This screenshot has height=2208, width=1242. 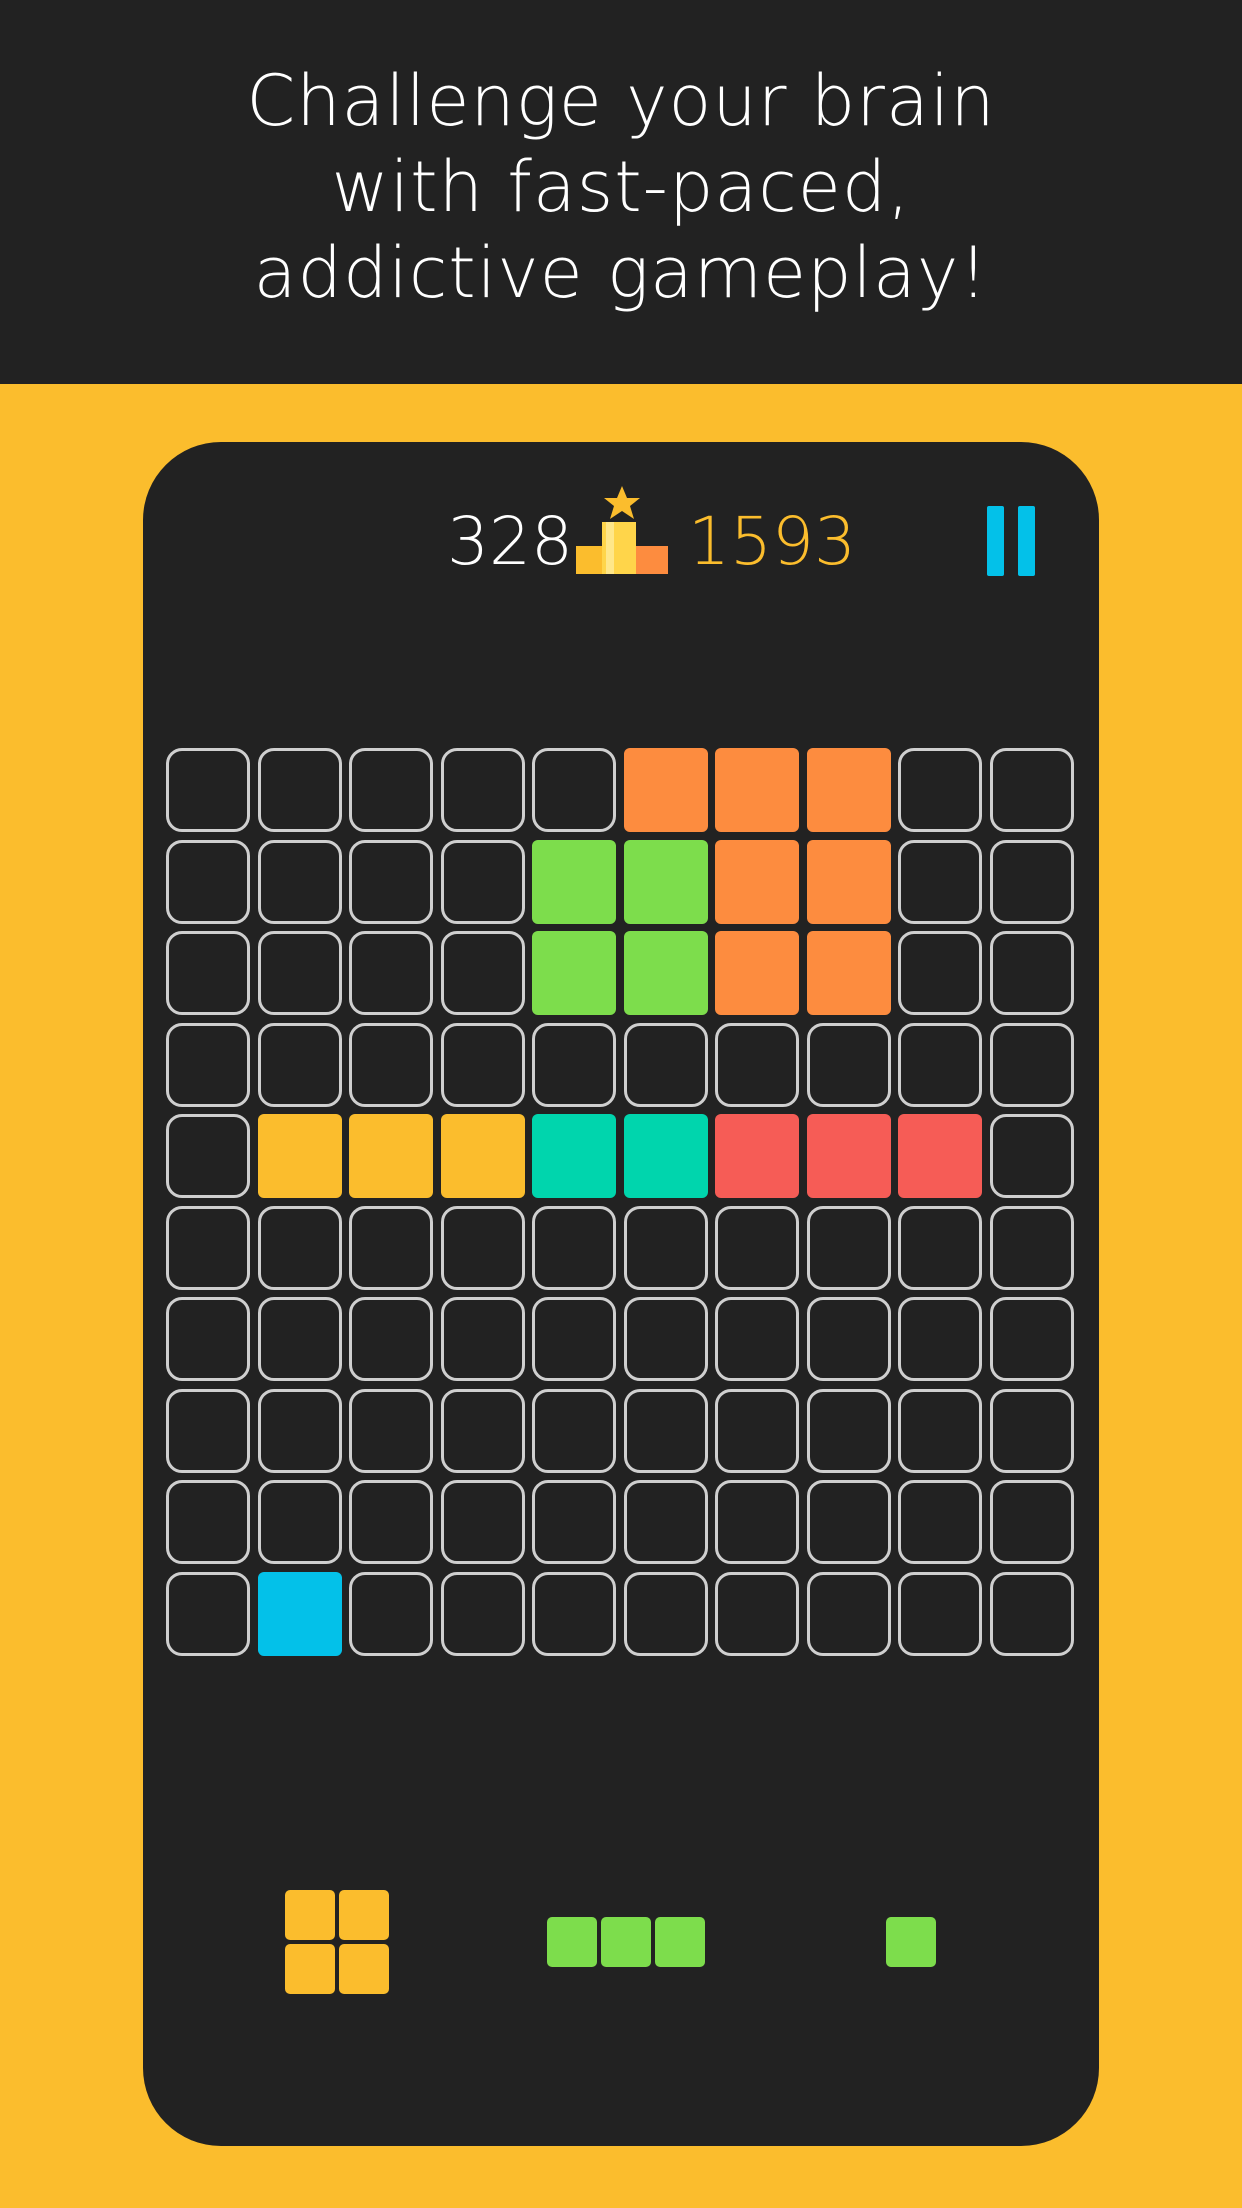 What do you see at coordinates (1012, 541) in the screenshot?
I see `pause-button` at bounding box center [1012, 541].